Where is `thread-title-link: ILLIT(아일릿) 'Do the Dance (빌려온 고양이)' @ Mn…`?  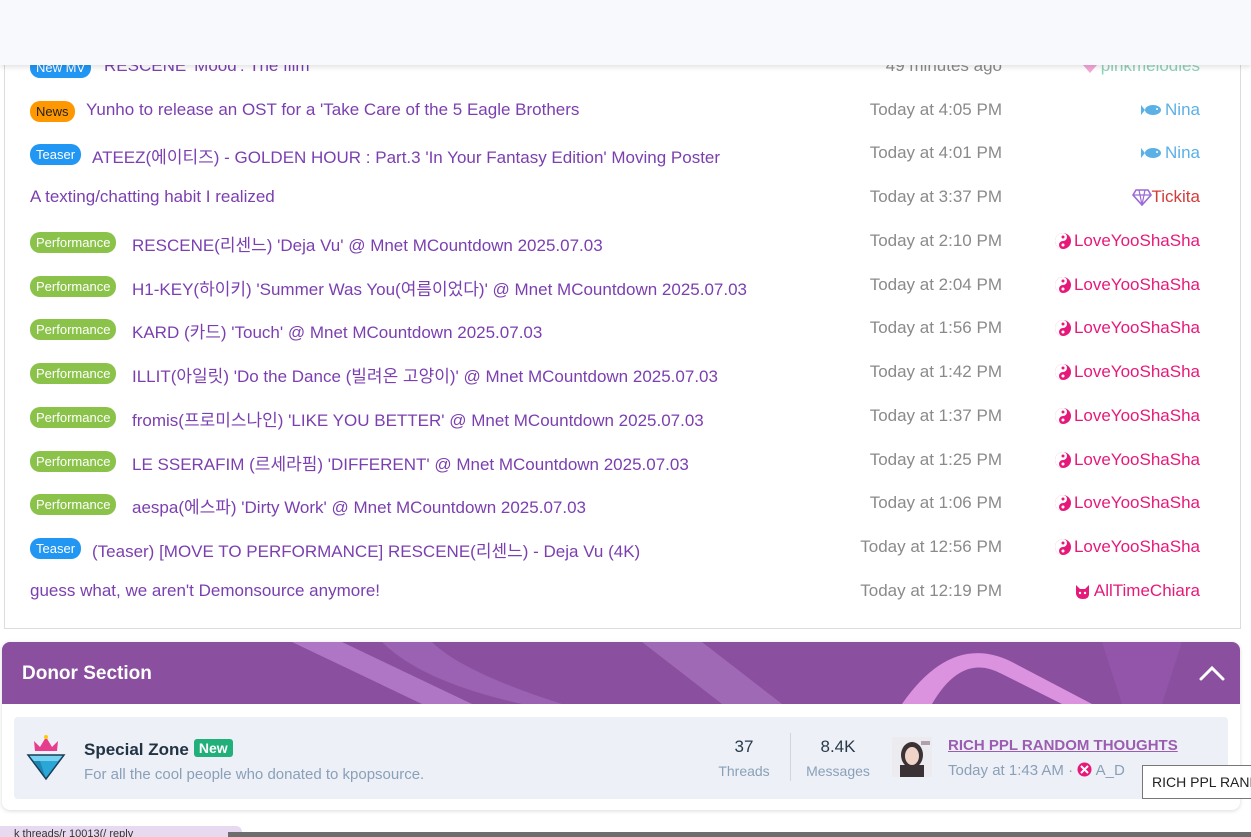
thread-title-link: ILLIT(아일릿) 'Do the Dance (빌려온 고양이)' @ Mn… is located at coordinates (425, 374).